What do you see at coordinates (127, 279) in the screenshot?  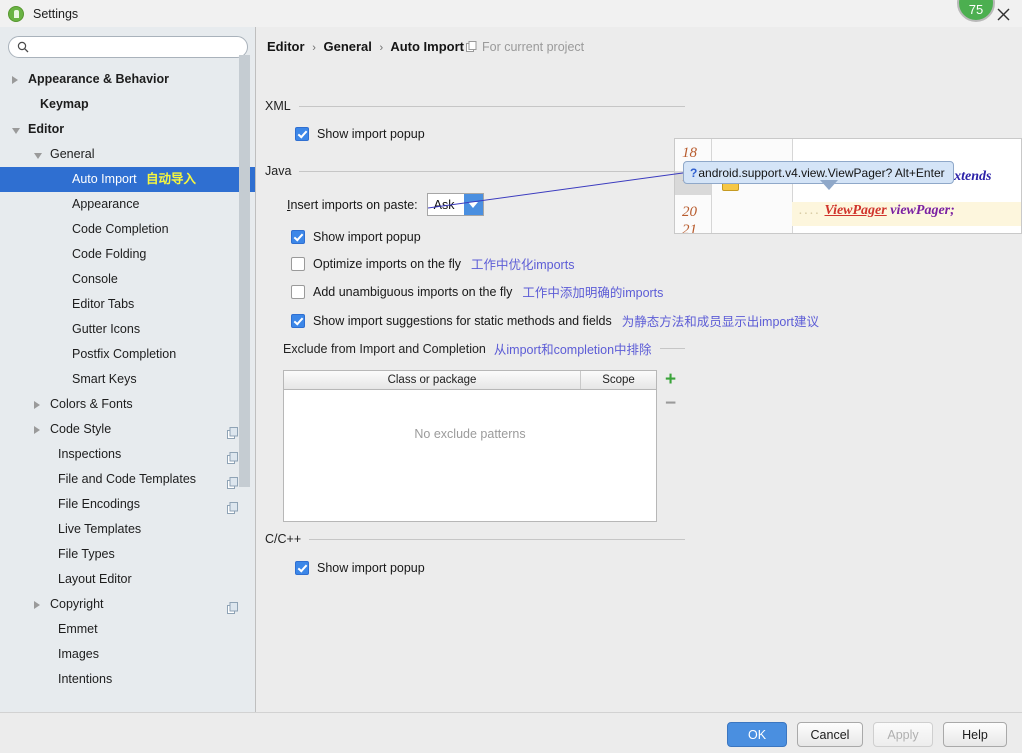 I see `sidebar-item-console: Console` at bounding box center [127, 279].